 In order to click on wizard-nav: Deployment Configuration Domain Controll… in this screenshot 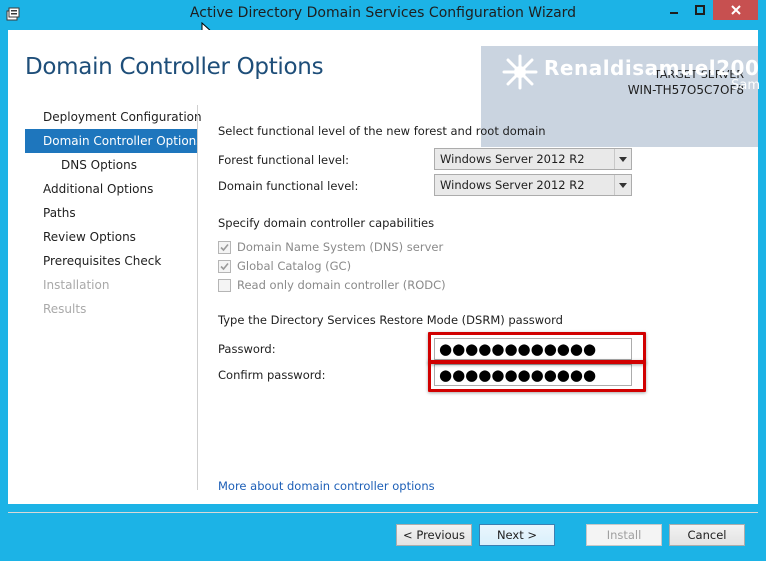, I will do `click(114, 213)`.